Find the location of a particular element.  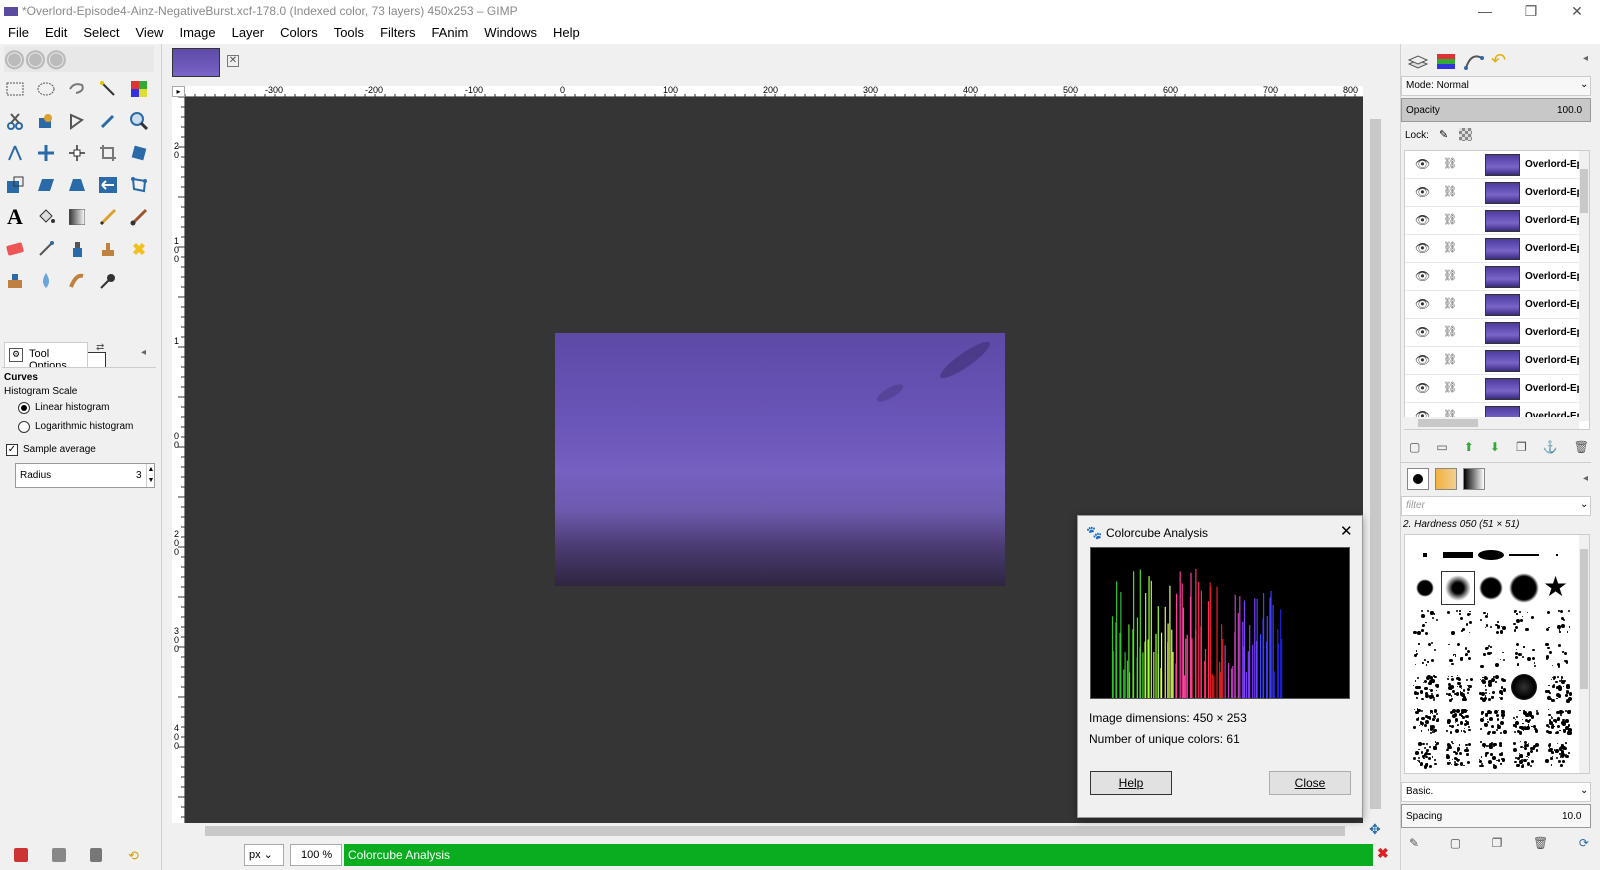

maximize-button: ❐ is located at coordinates (1531, 11).